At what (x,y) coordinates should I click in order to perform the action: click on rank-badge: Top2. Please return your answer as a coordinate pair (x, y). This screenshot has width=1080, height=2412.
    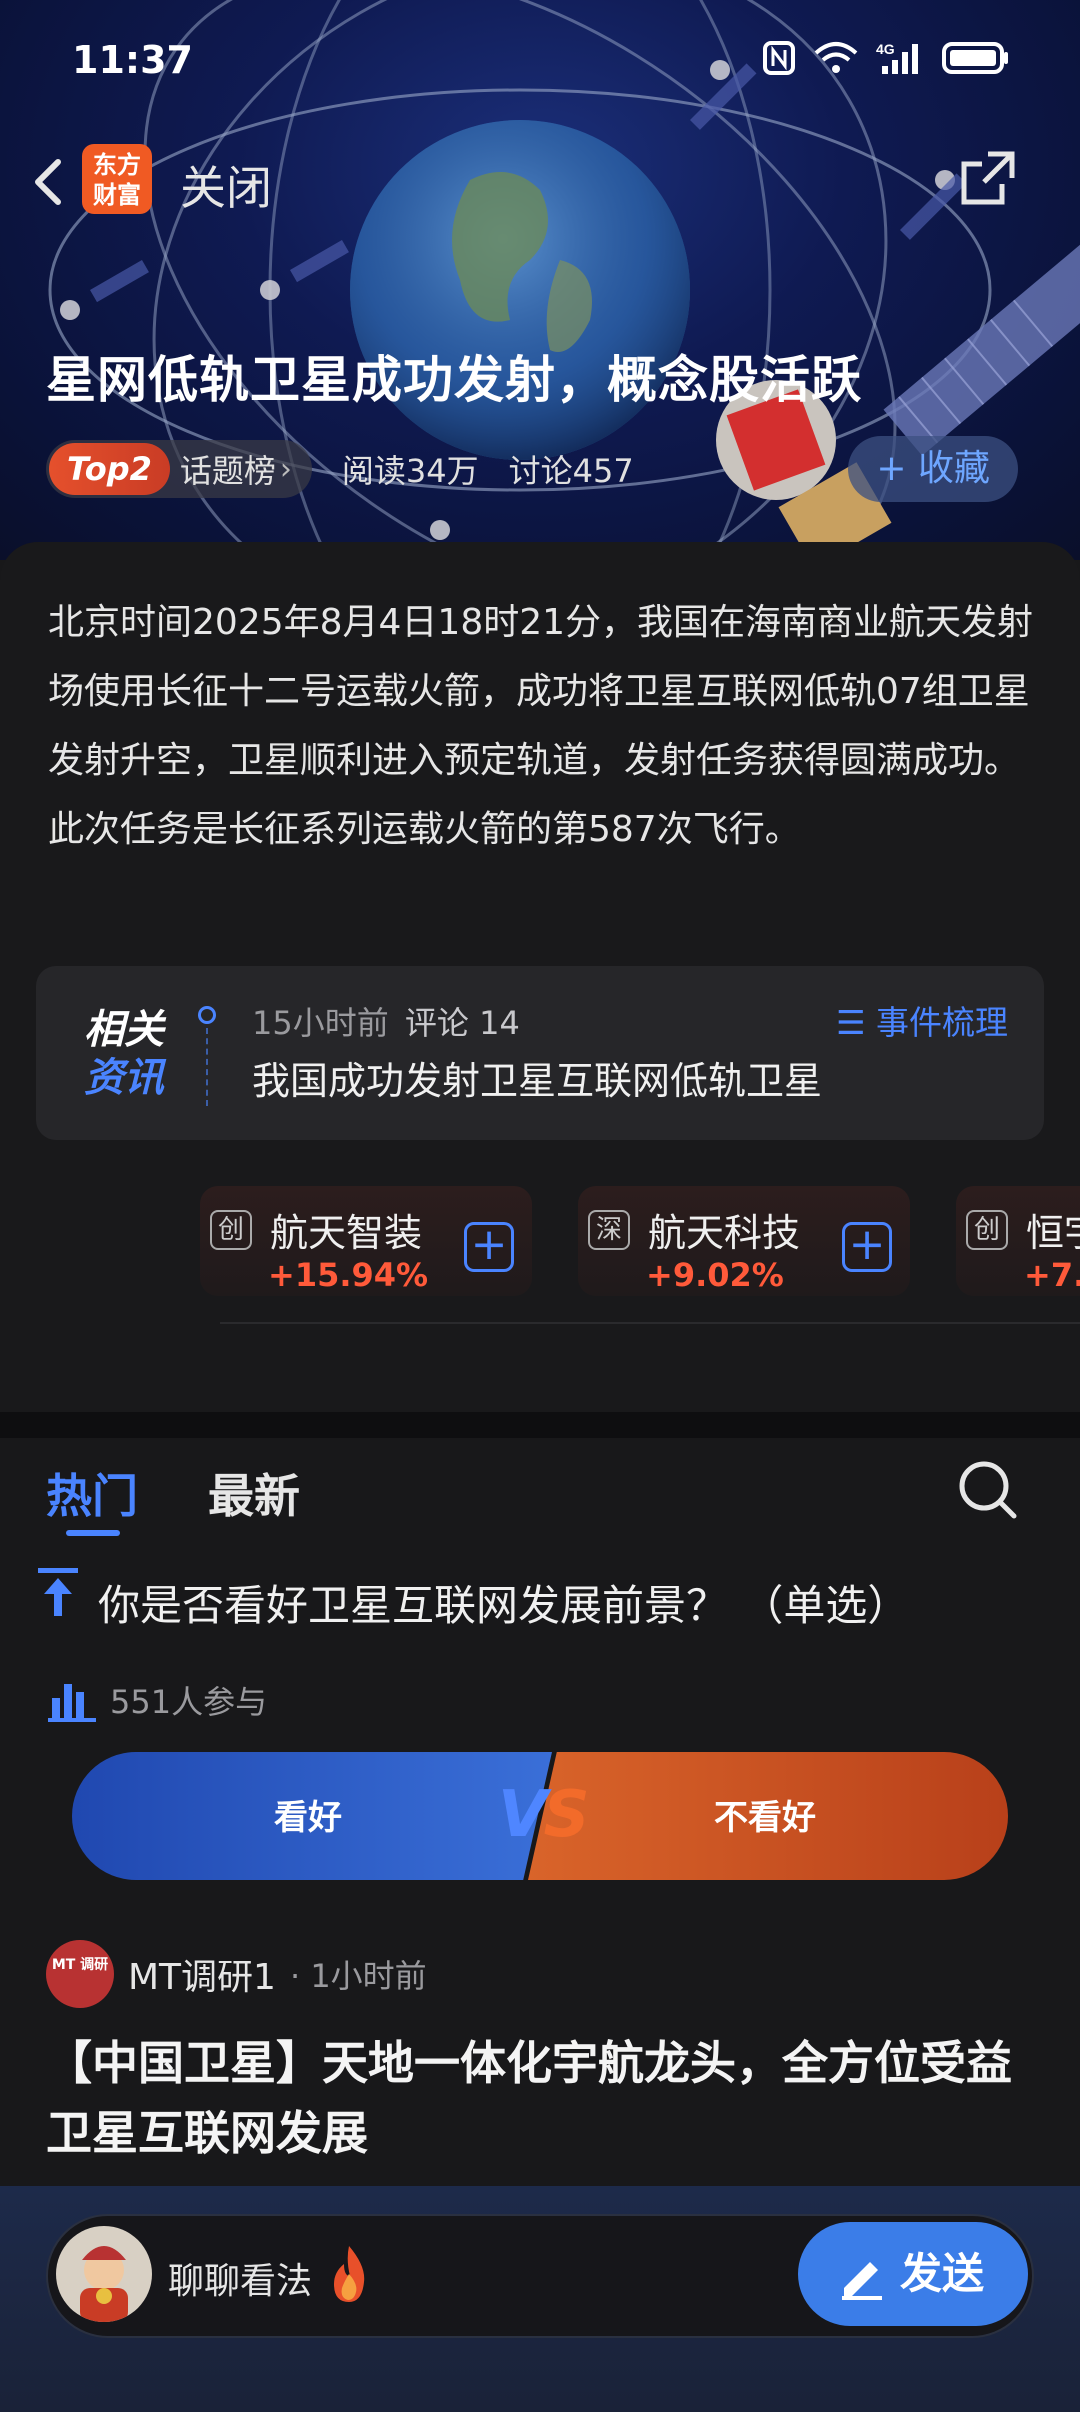
    Looking at the image, I should click on (109, 469).